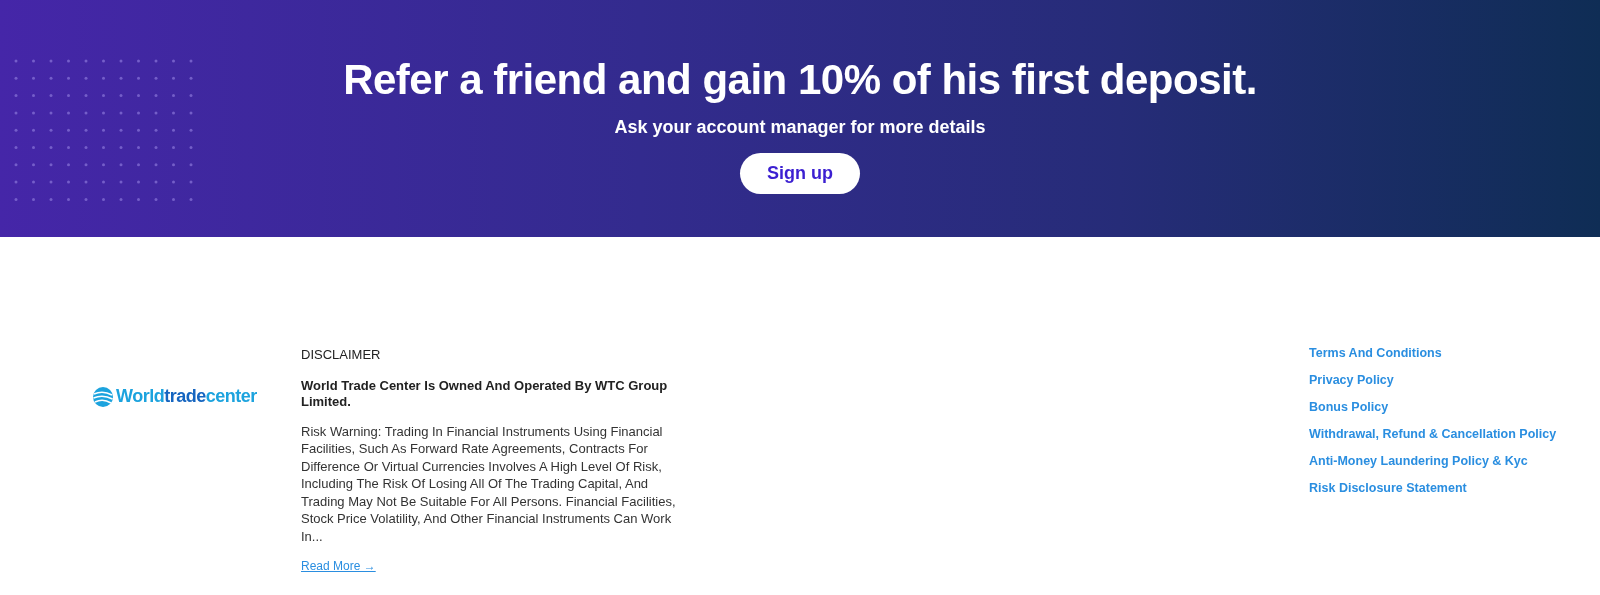  Describe the element at coordinates (1433, 434) in the screenshot. I see `policy-link: Withdrawal, Refund & Cancellation Policy` at that location.